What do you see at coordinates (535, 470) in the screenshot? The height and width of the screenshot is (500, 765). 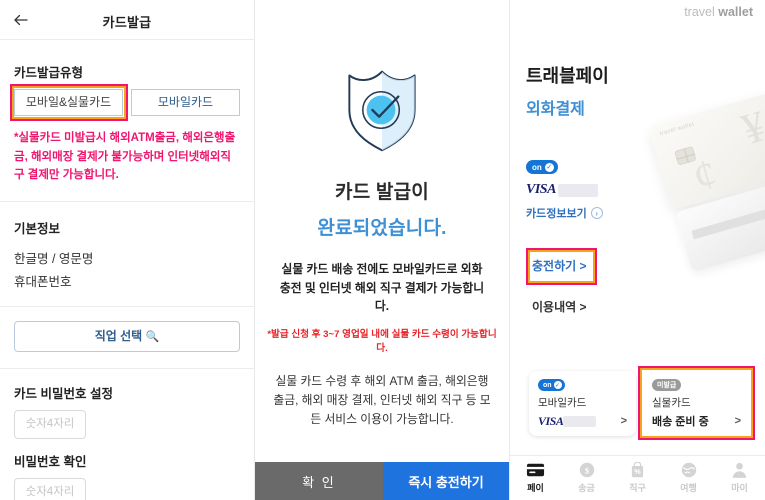 I see `card-icon` at bounding box center [535, 470].